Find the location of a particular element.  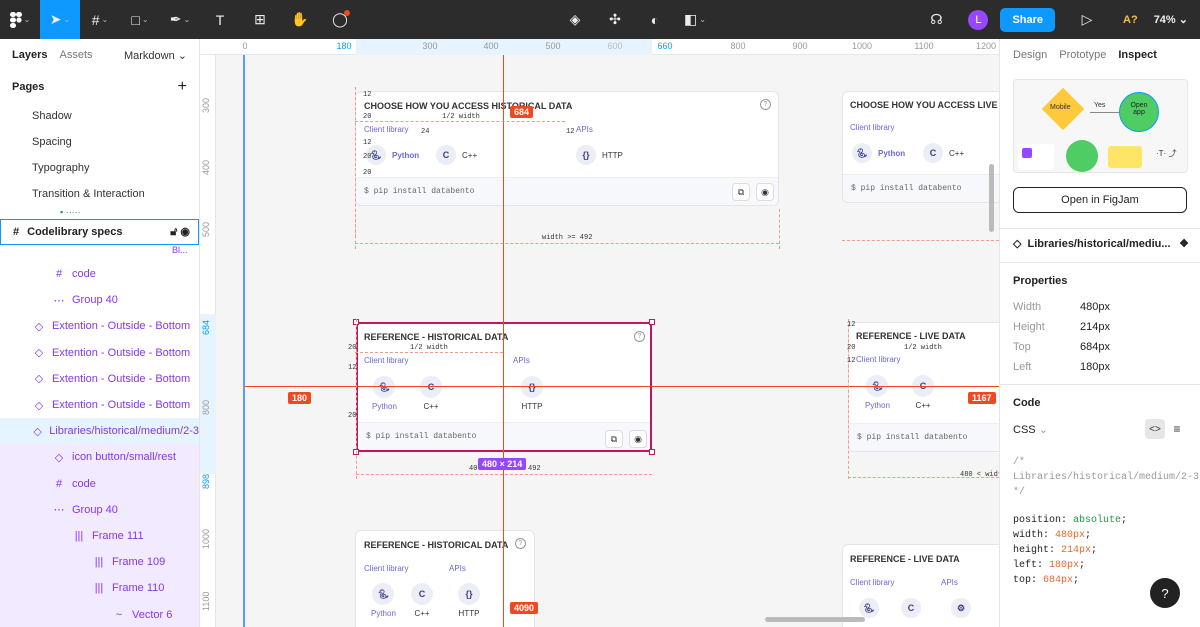

page-item: Shadow is located at coordinates (99, 116).